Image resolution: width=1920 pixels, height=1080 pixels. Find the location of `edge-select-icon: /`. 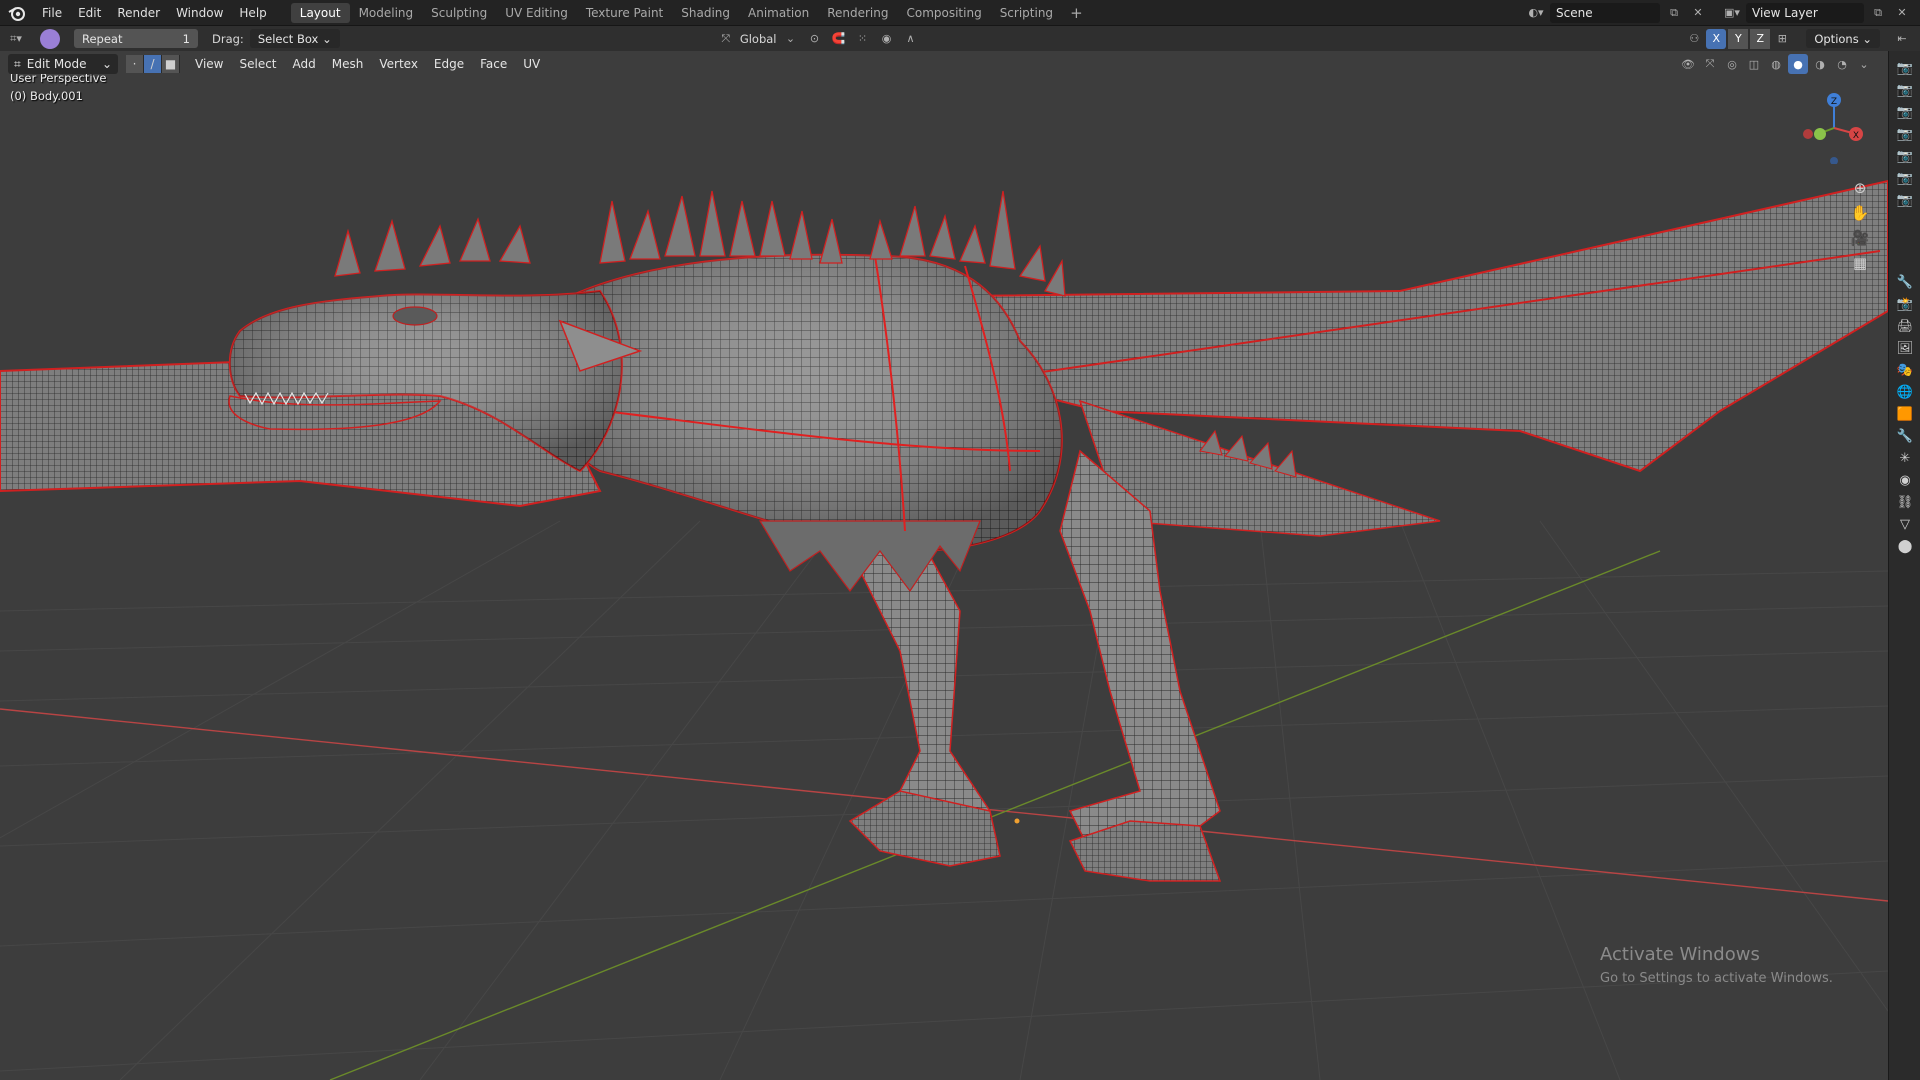

edge-select-icon: / is located at coordinates (153, 64).